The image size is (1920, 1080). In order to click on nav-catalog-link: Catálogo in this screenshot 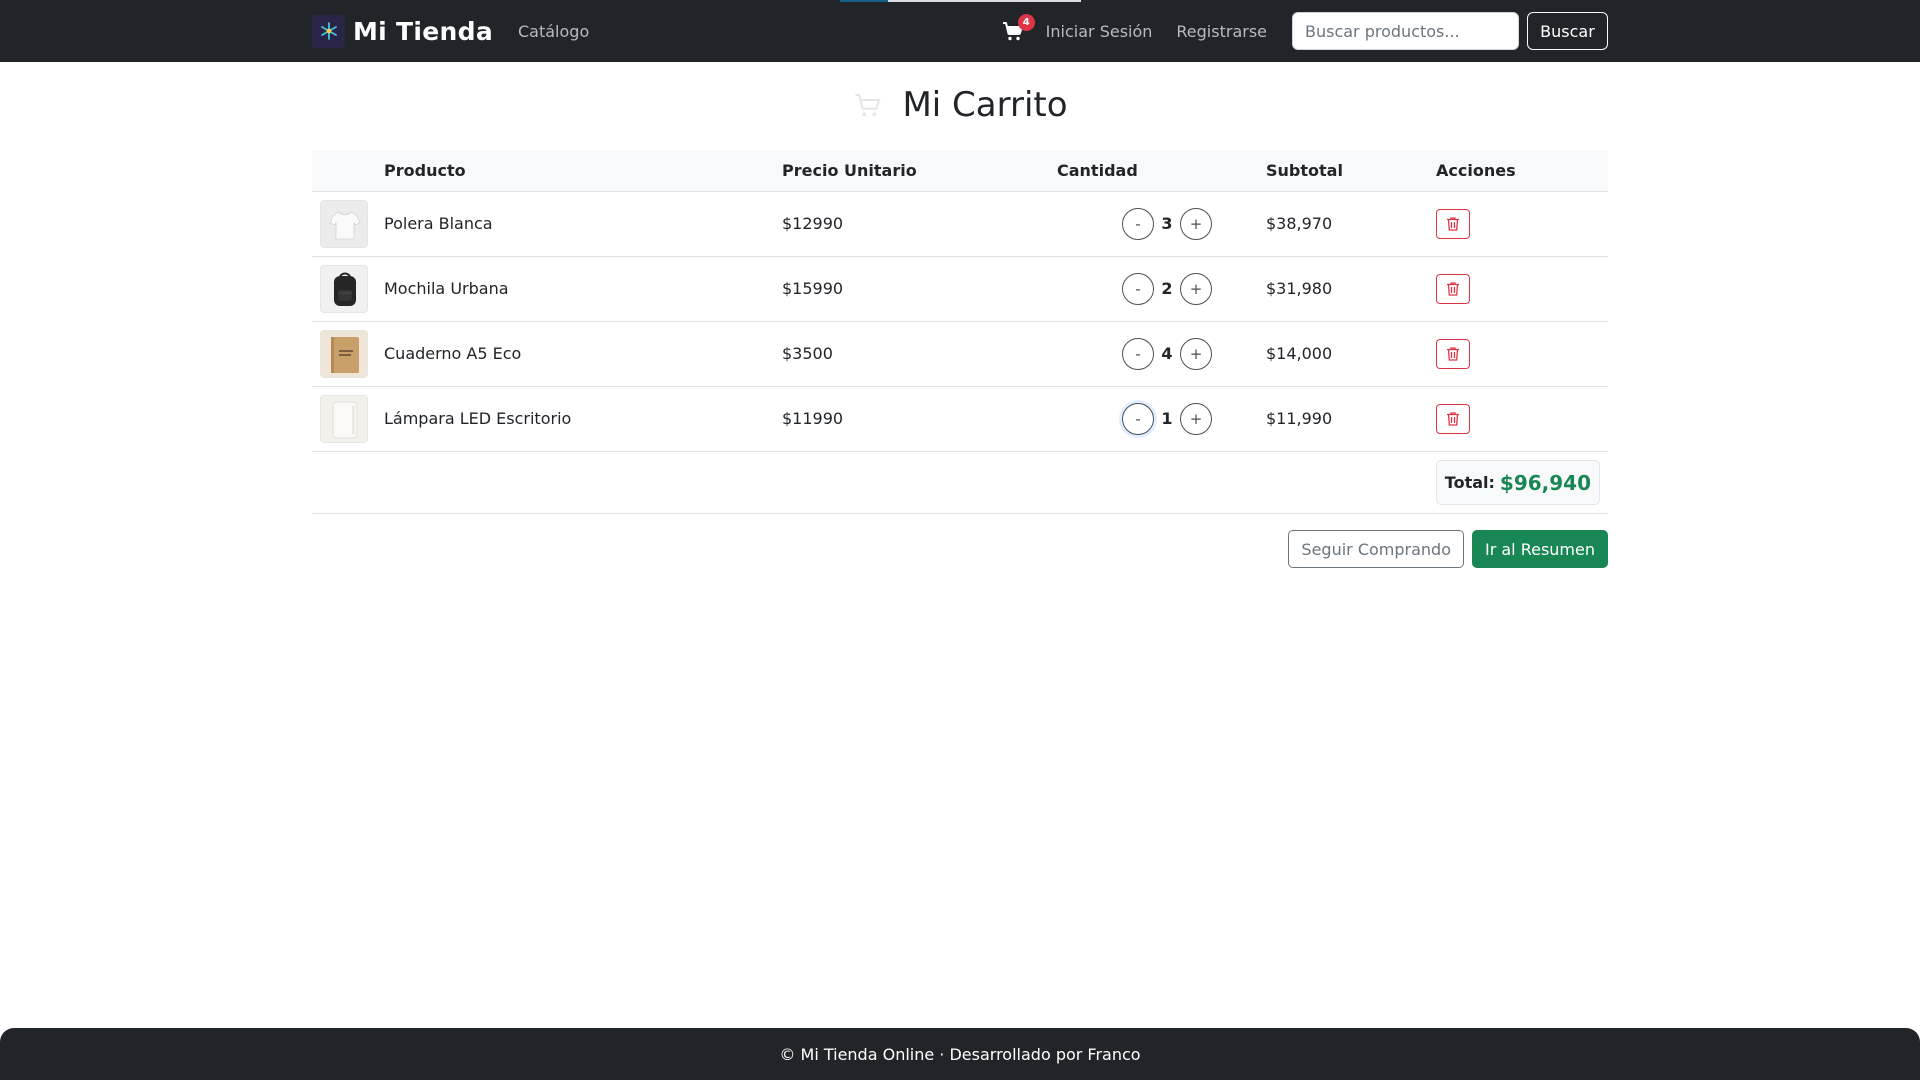, I will do `click(553, 31)`.